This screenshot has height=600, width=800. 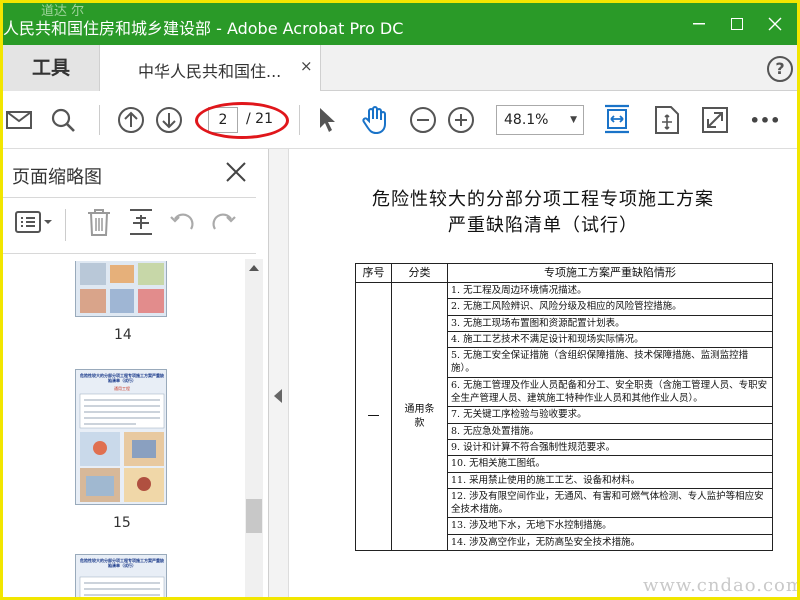 I want to click on panel-separator, so click(x=65, y=225).